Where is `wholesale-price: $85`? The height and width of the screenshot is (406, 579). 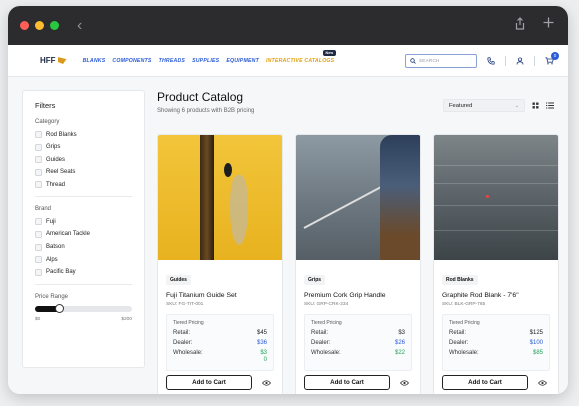
wholesale-price: $85 is located at coordinates (537, 353).